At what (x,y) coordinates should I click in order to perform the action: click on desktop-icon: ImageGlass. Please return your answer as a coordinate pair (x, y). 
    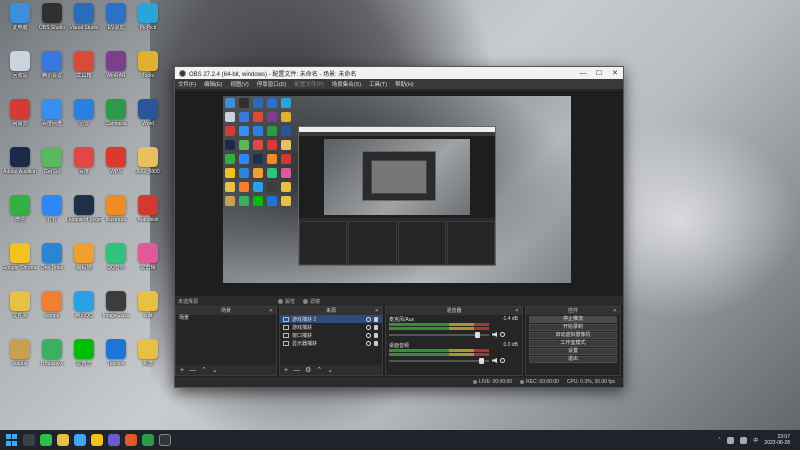
    Looking at the image, I should click on (116, 310).